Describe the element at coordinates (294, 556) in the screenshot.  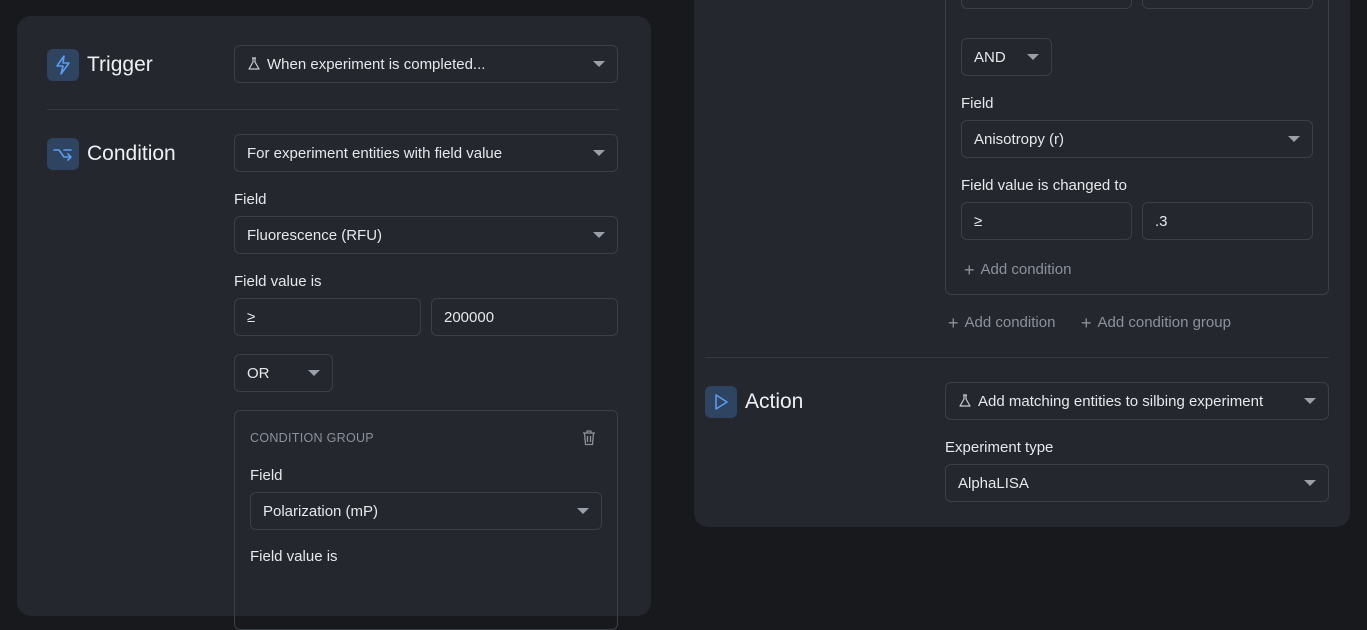
I see `group-field-value-is-label: Field value is` at that location.